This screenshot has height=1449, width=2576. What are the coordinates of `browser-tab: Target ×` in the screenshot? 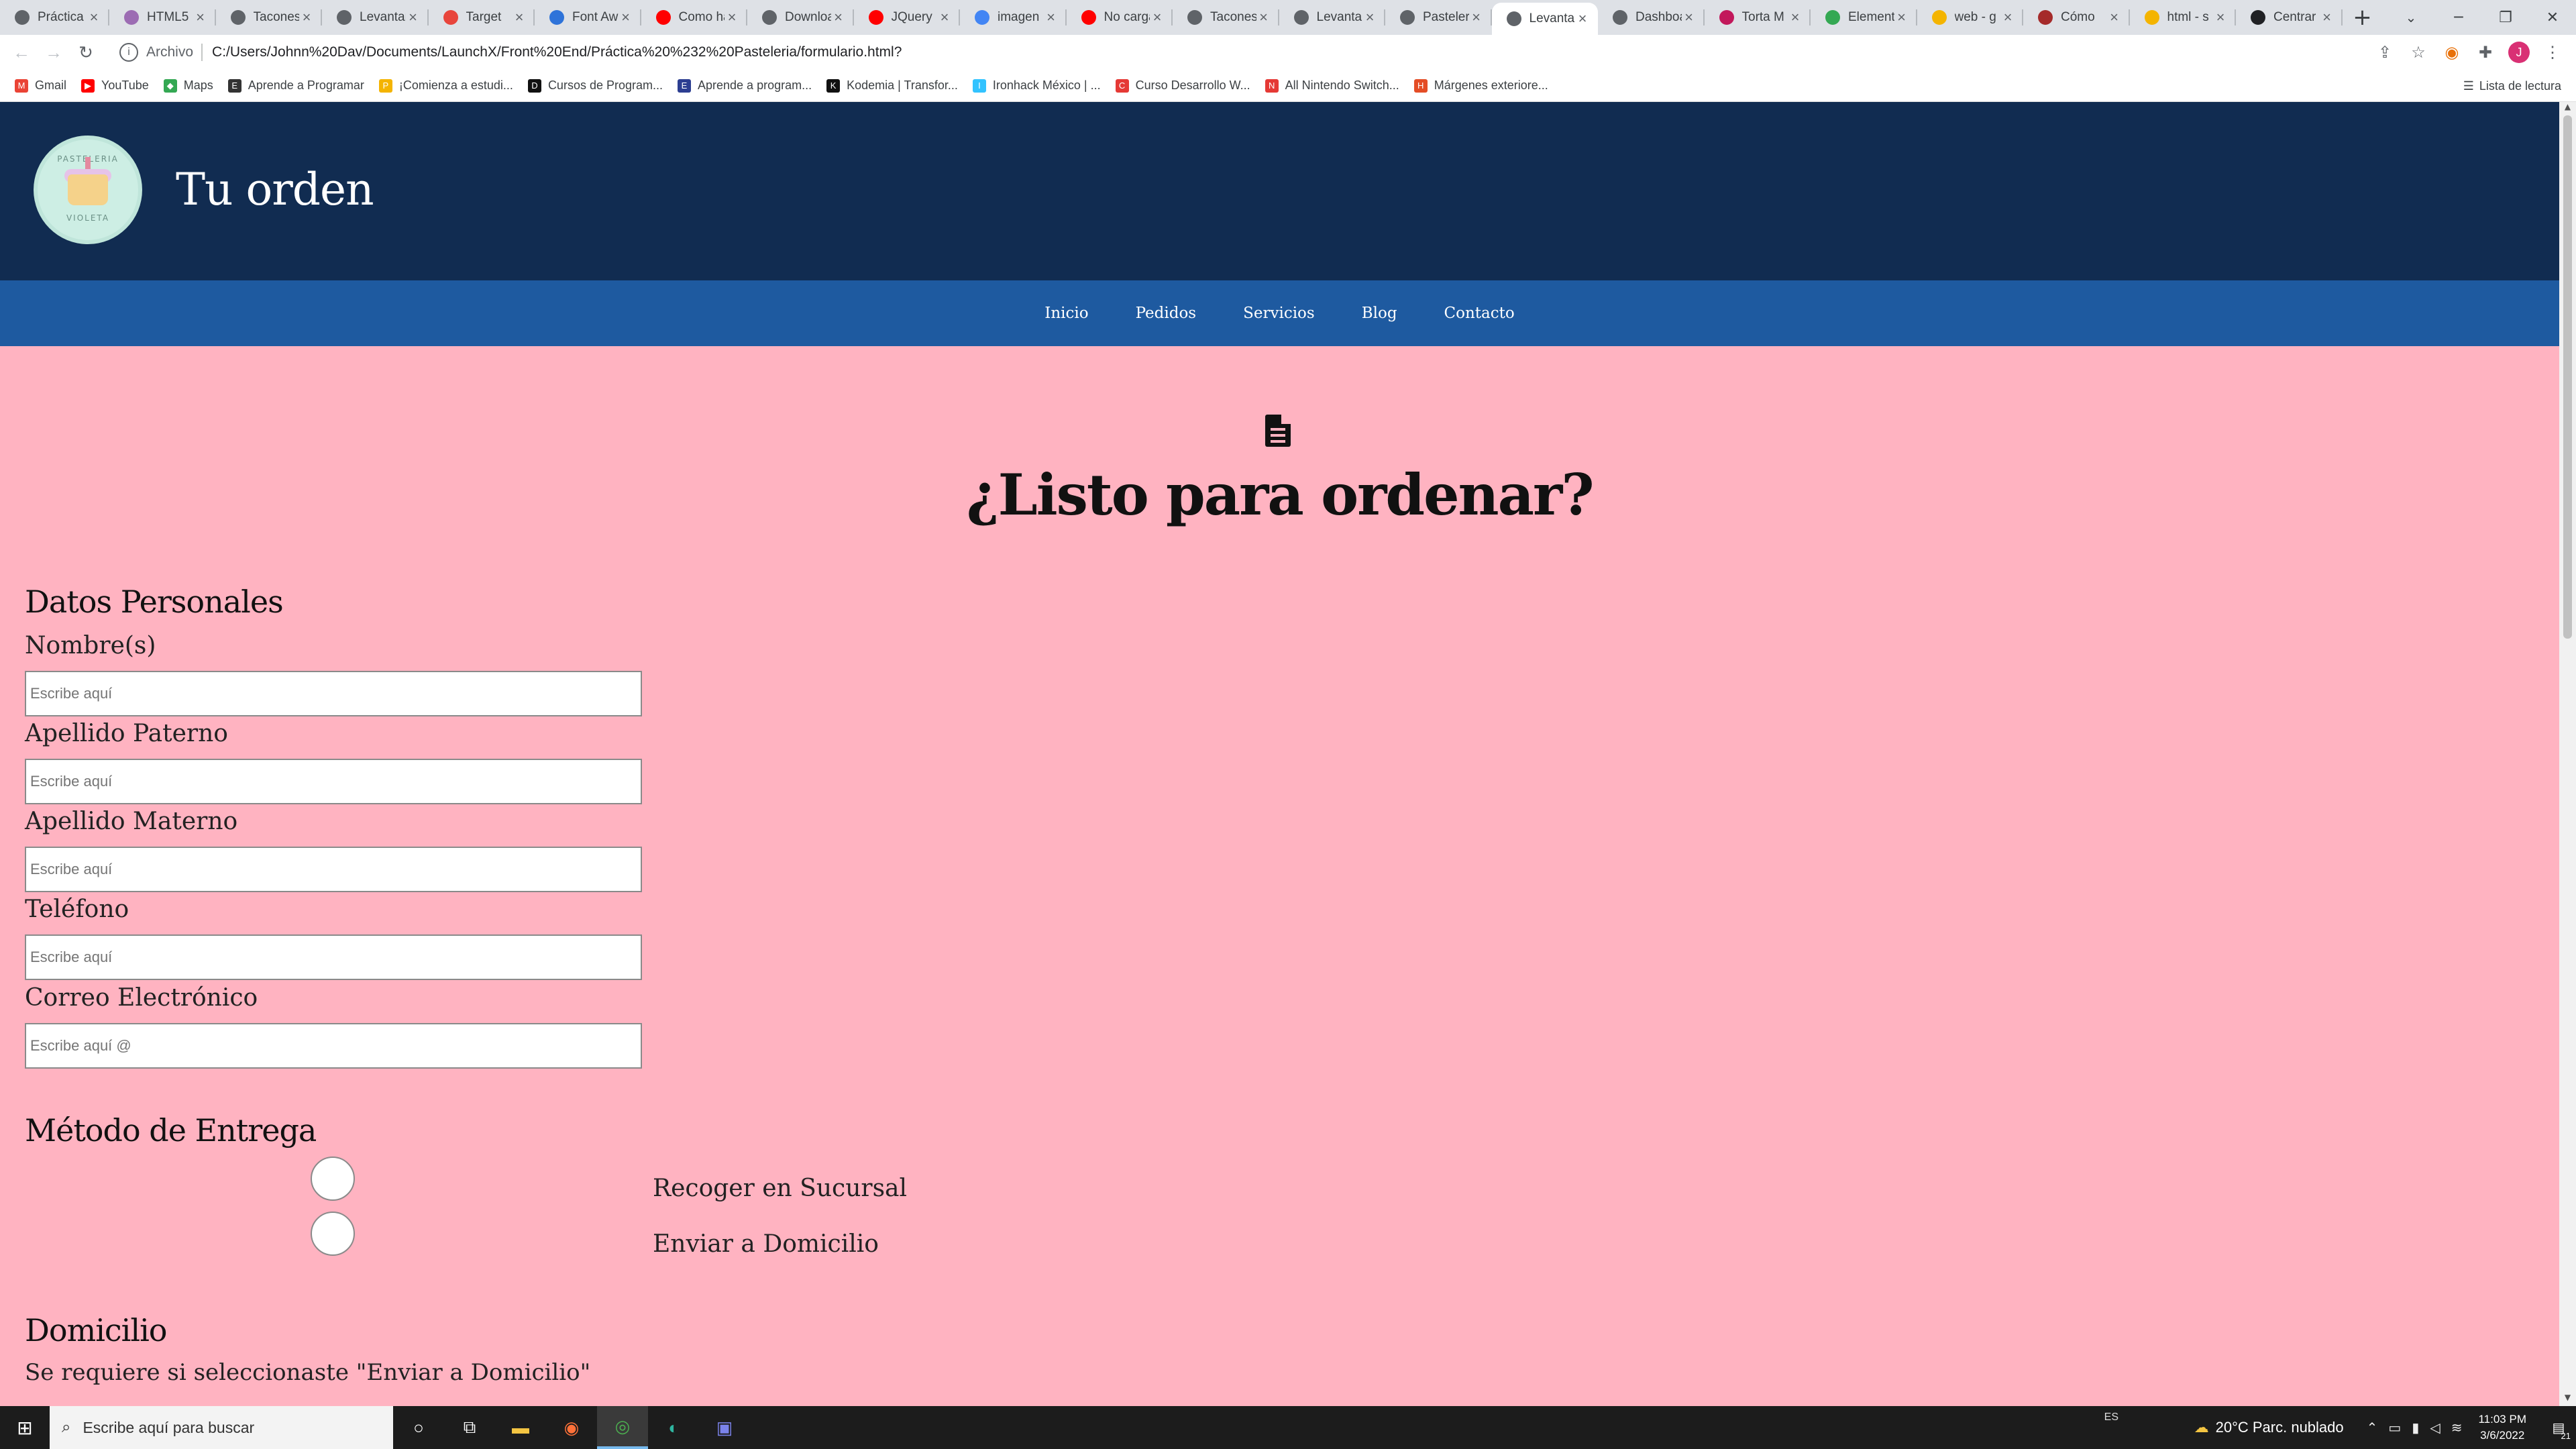 It's located at (482, 17).